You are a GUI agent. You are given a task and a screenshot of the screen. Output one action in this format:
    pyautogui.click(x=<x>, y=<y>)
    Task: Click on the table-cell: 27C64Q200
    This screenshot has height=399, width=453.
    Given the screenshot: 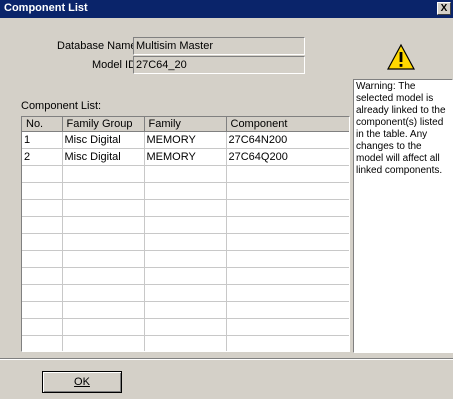 What is the action you would take?
    pyautogui.click(x=287, y=157)
    